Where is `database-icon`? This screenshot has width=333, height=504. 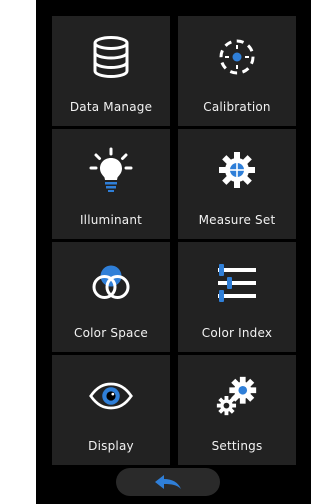
database-icon is located at coordinates (111, 57).